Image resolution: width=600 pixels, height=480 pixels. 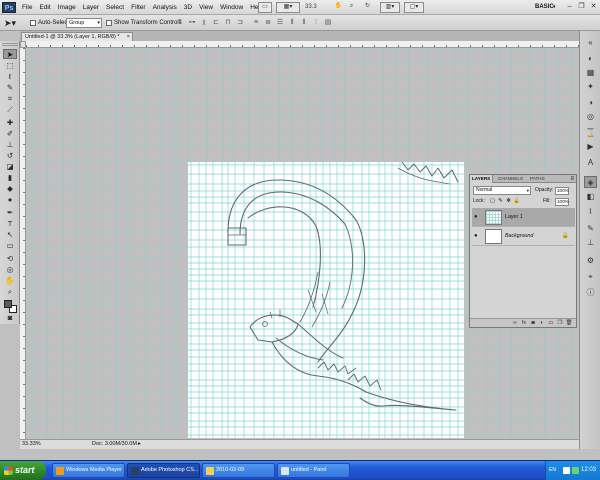 I want to click on clone-source-panel-icon: ⊥, so click(x=590, y=243).